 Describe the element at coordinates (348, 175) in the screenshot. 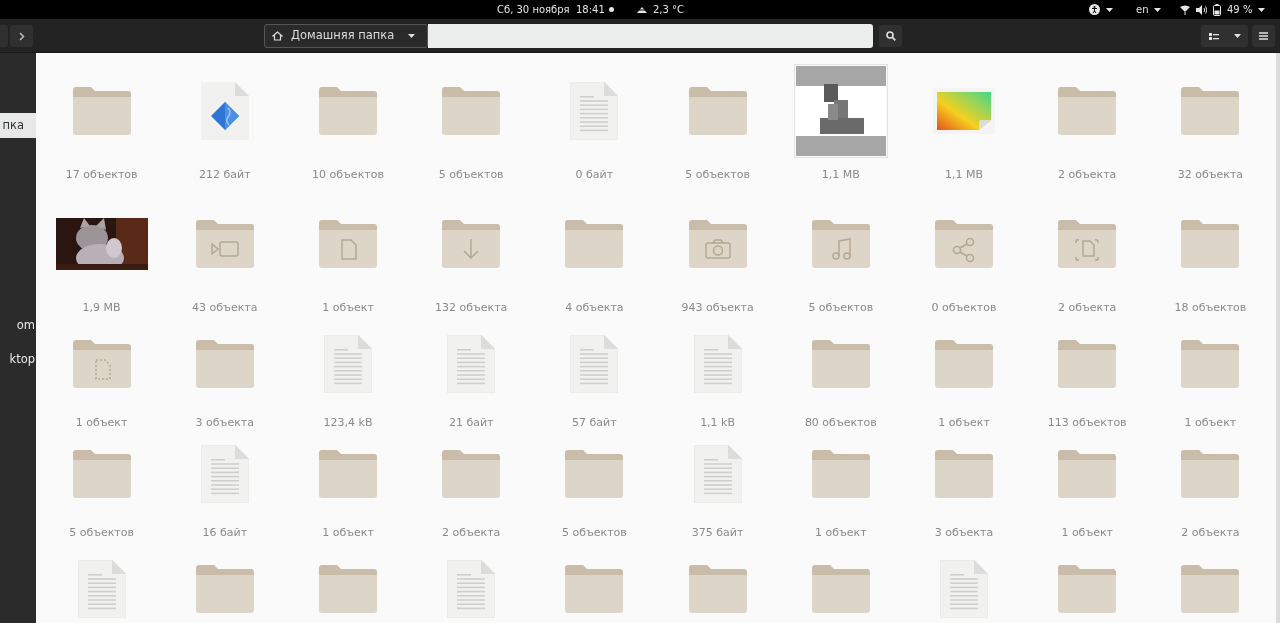

I see `file-label: 10 объектов` at that location.